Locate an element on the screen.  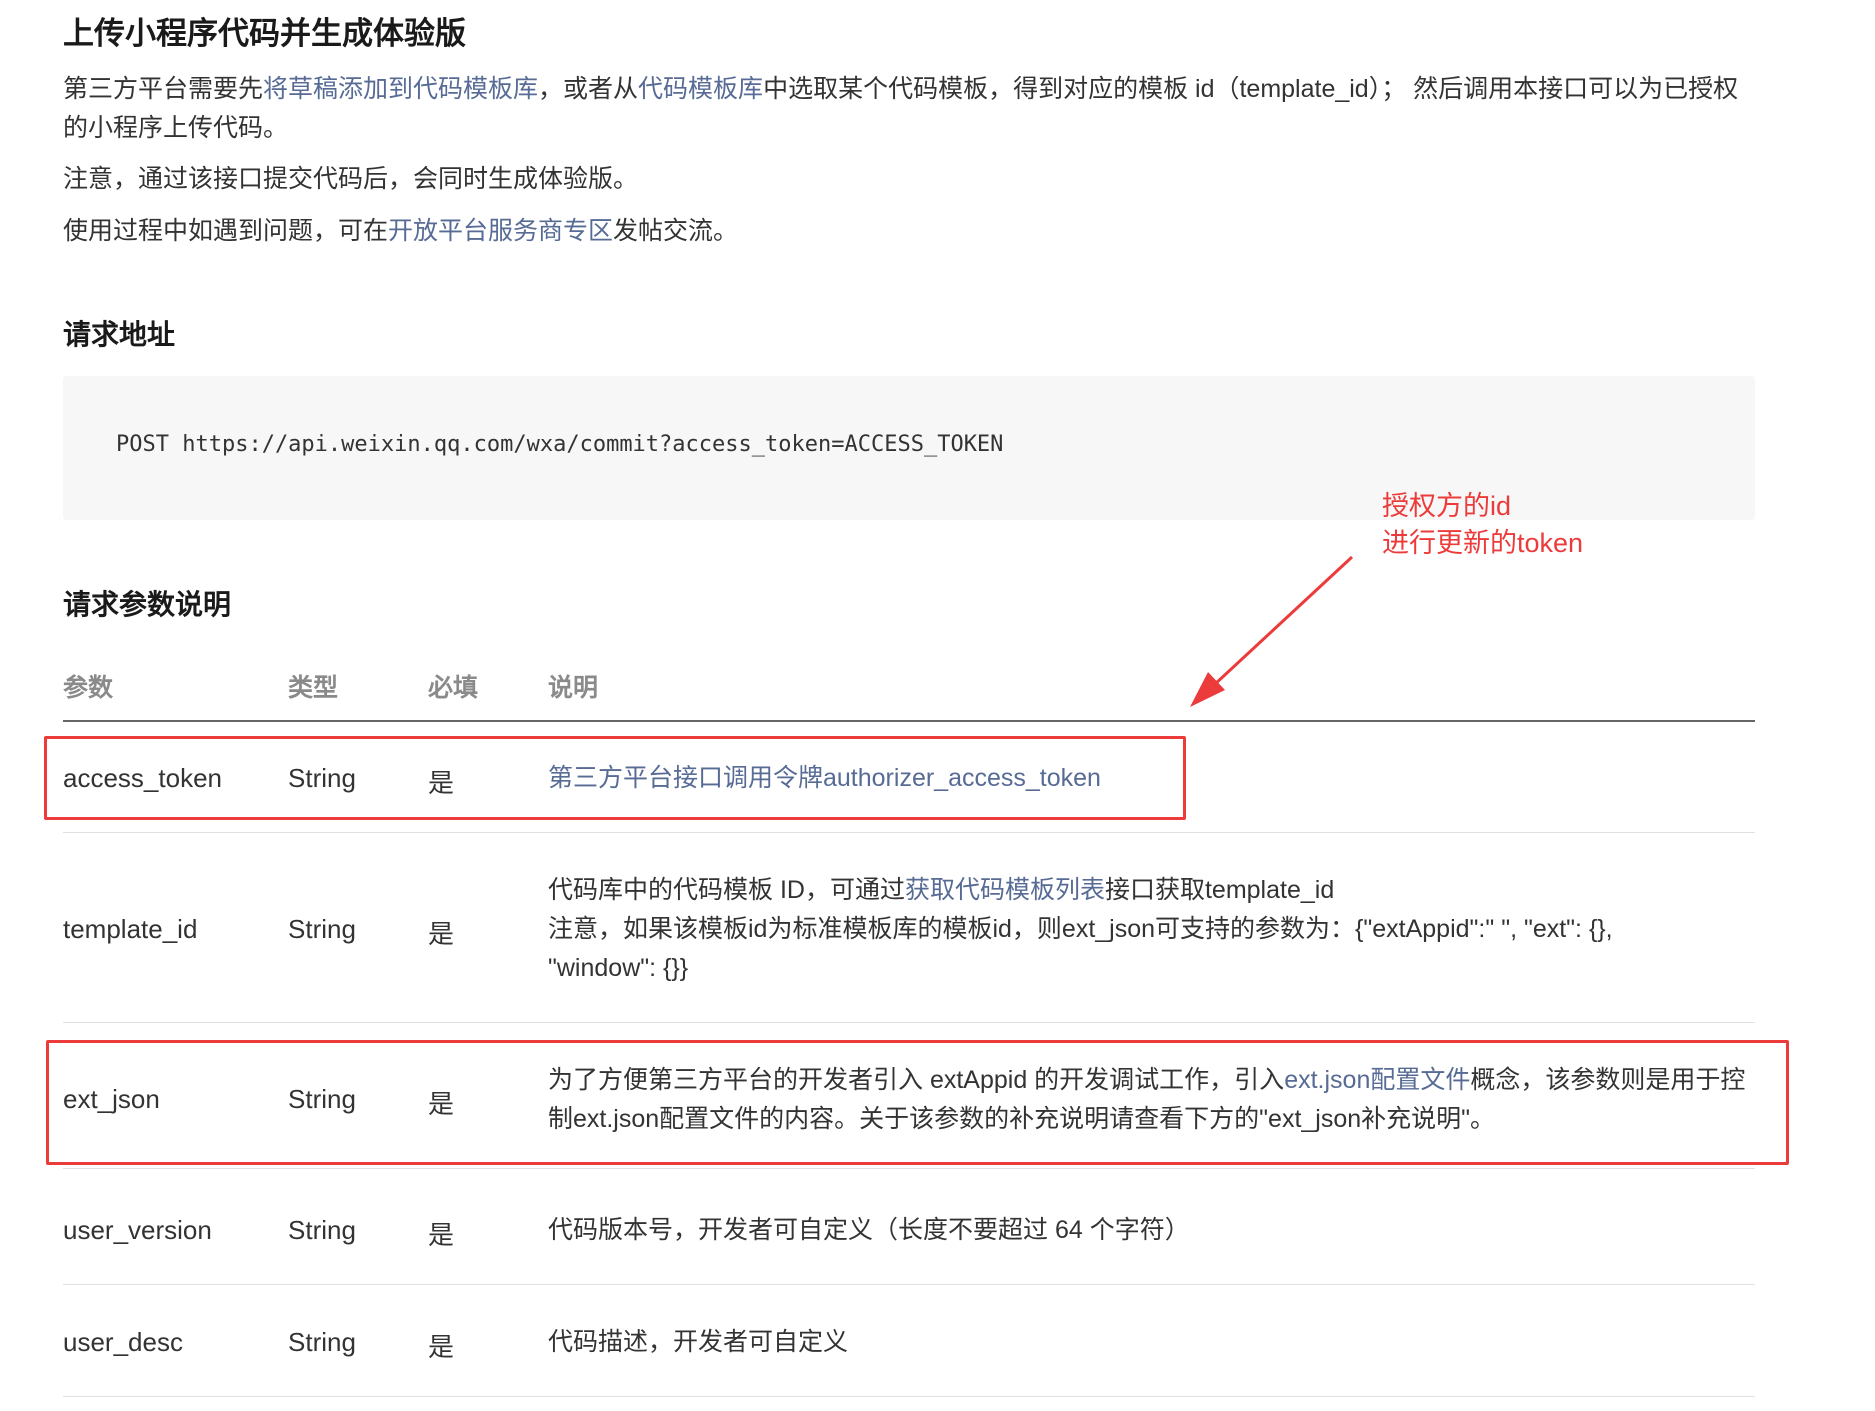
annotation-arrow-head is located at coordinates (1207, 689).